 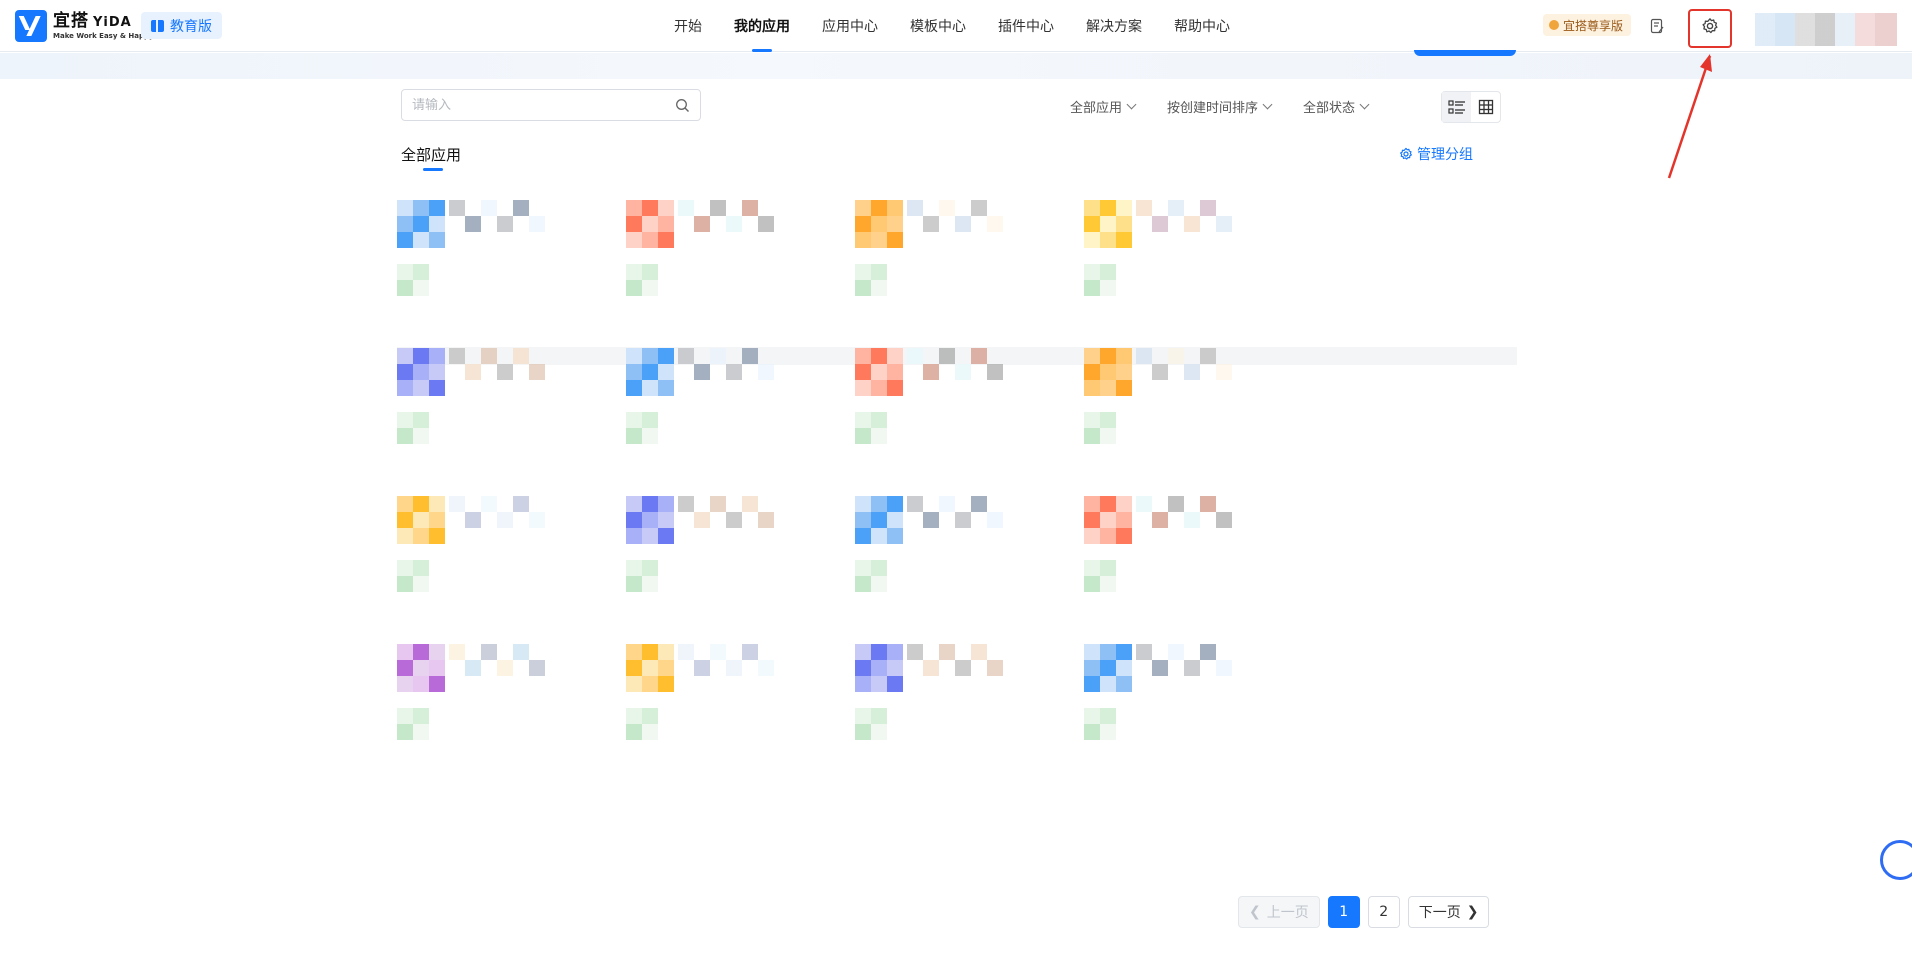 What do you see at coordinates (1436, 154) in the screenshot?
I see `manage-groups-button: 管理分组` at bounding box center [1436, 154].